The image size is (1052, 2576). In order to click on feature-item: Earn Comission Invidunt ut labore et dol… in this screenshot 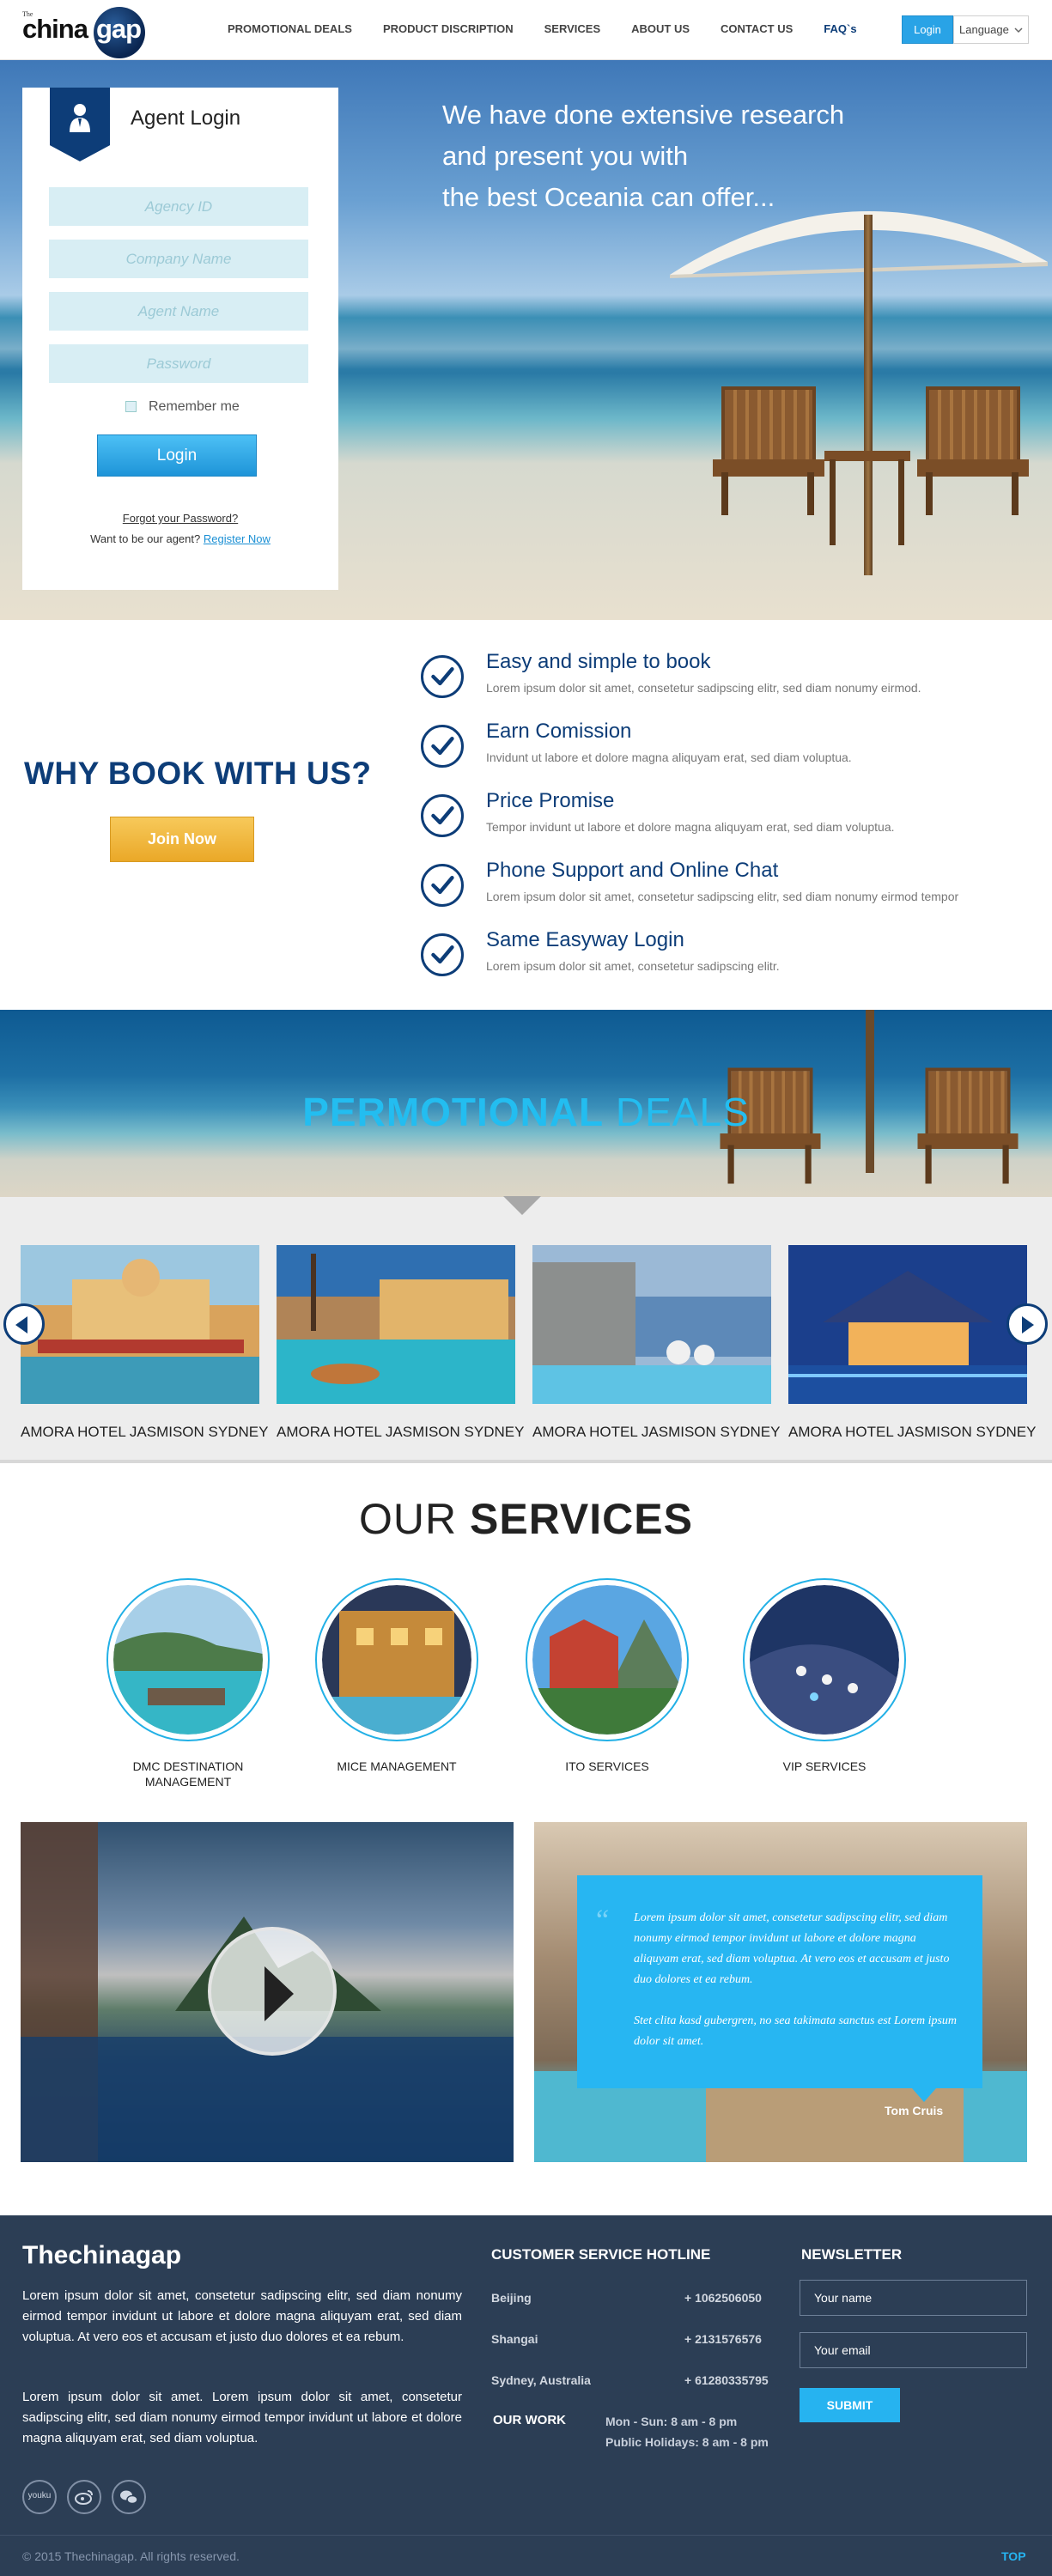, I will do `click(730, 750)`.